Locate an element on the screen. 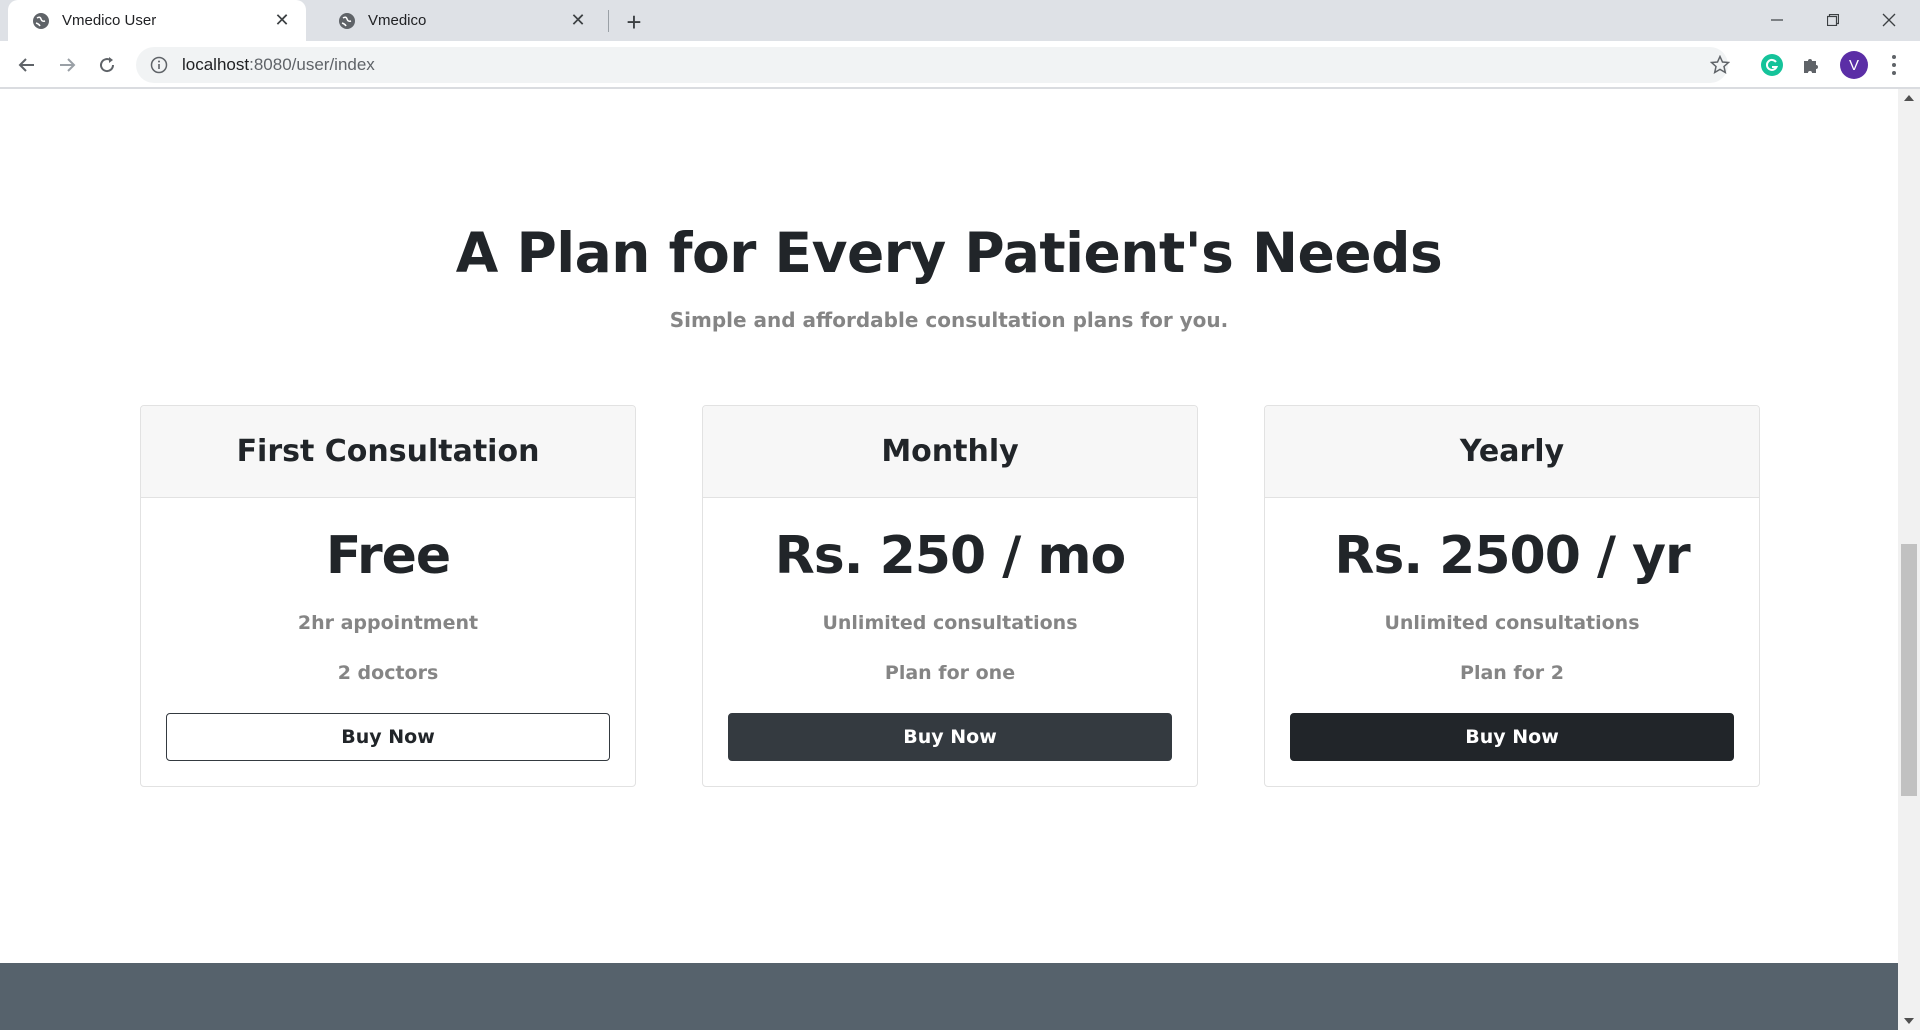  tab-separator is located at coordinates (608, 21).